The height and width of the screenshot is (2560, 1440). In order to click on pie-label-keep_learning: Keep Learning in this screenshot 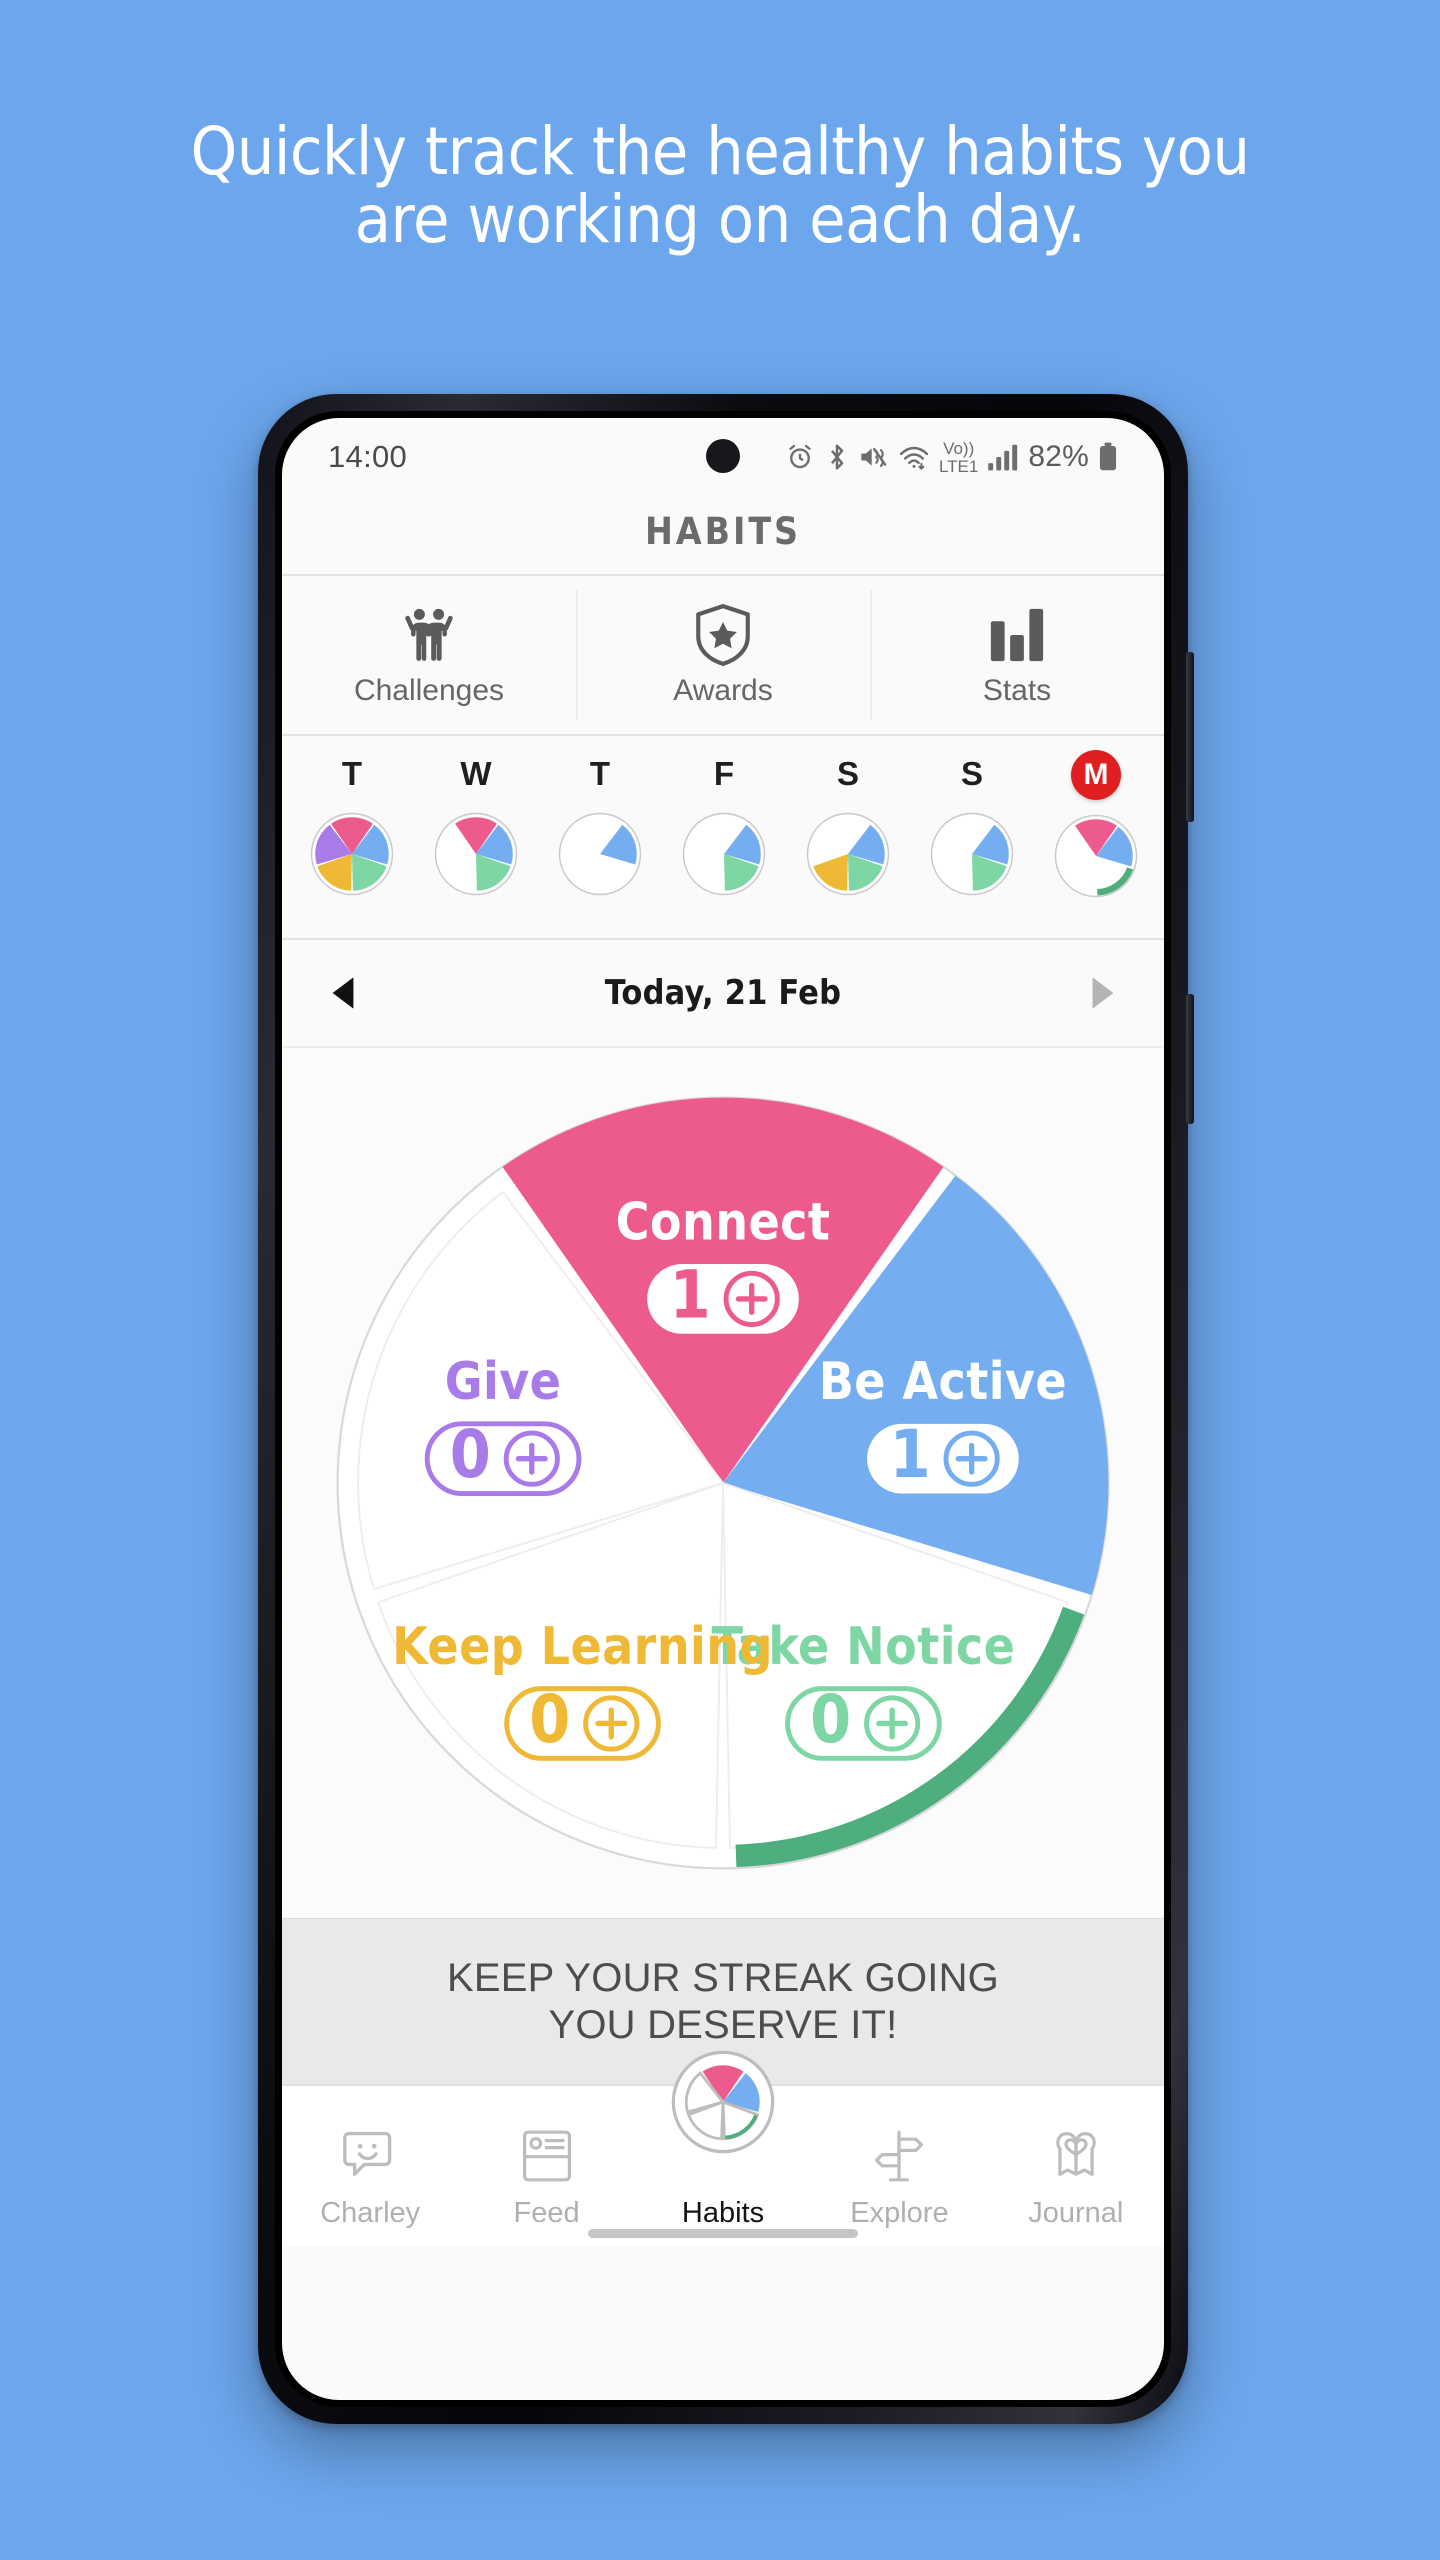, I will do `click(582, 1647)`.